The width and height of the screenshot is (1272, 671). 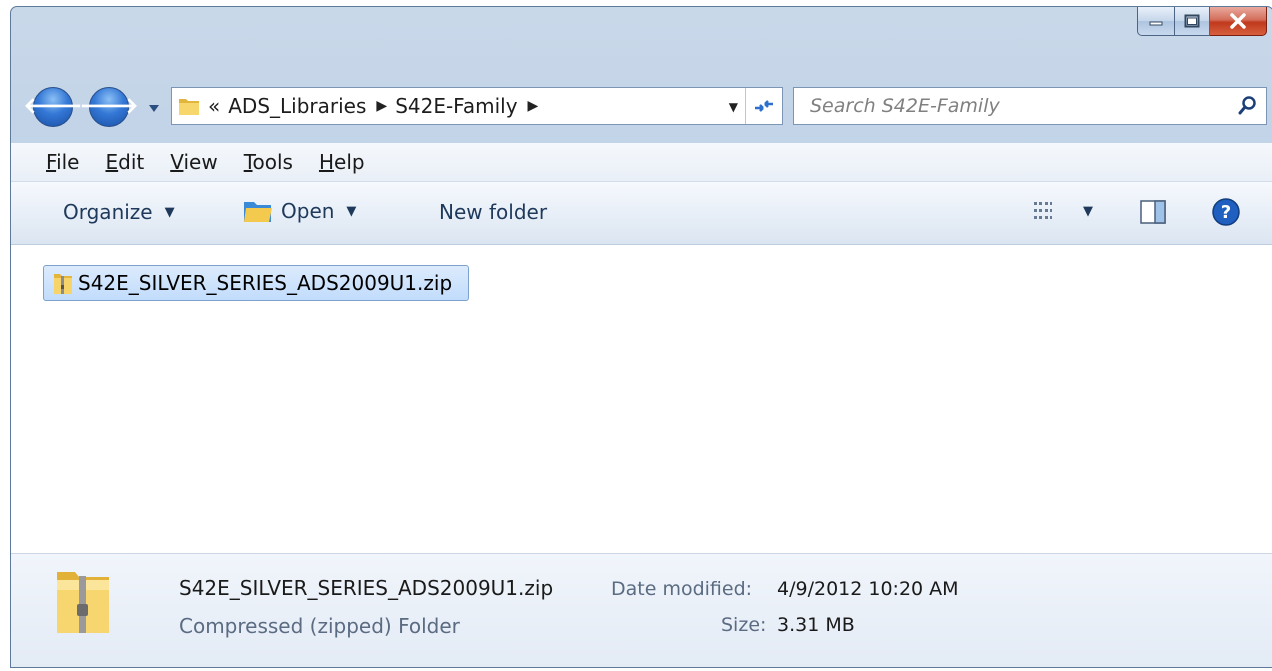 I want to click on minimize-button, so click(x=1156, y=21).